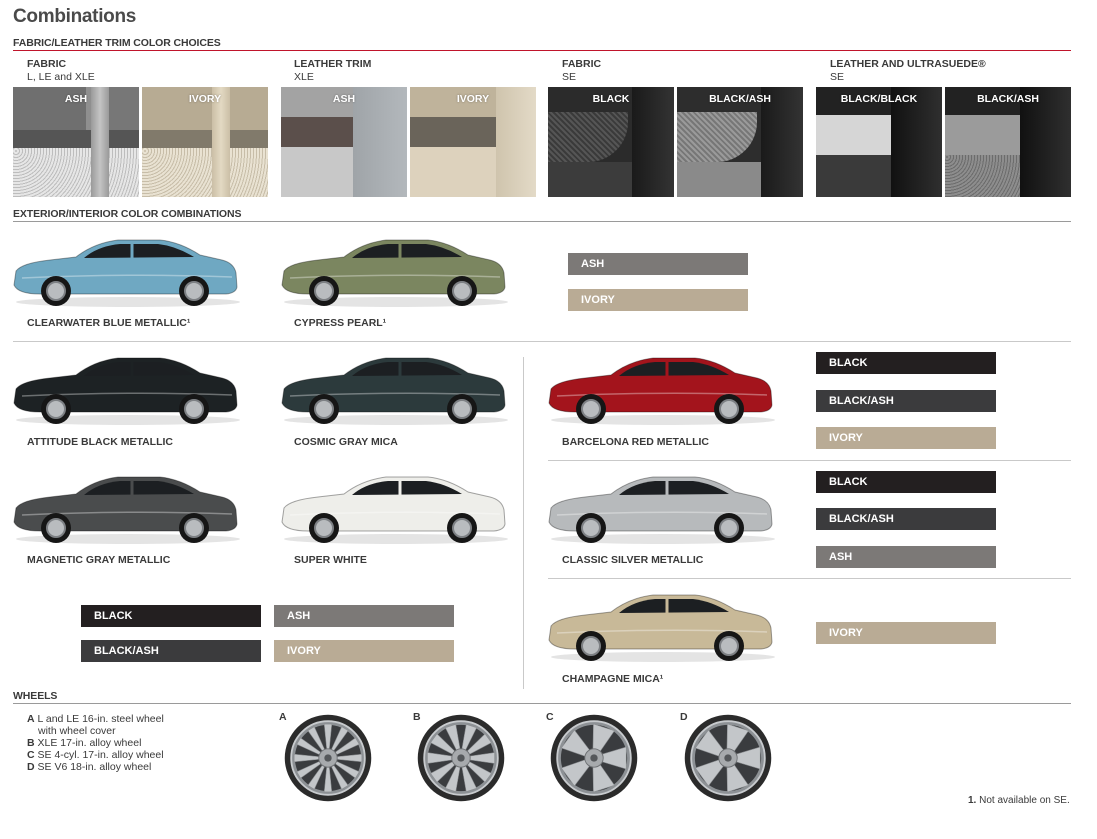 Image resolution: width=1097 pixels, height=839 pixels. Describe the element at coordinates (879, 142) in the screenshot. I see `swatch-ultrasuede-blackblack: BLACK/BLACK` at that location.